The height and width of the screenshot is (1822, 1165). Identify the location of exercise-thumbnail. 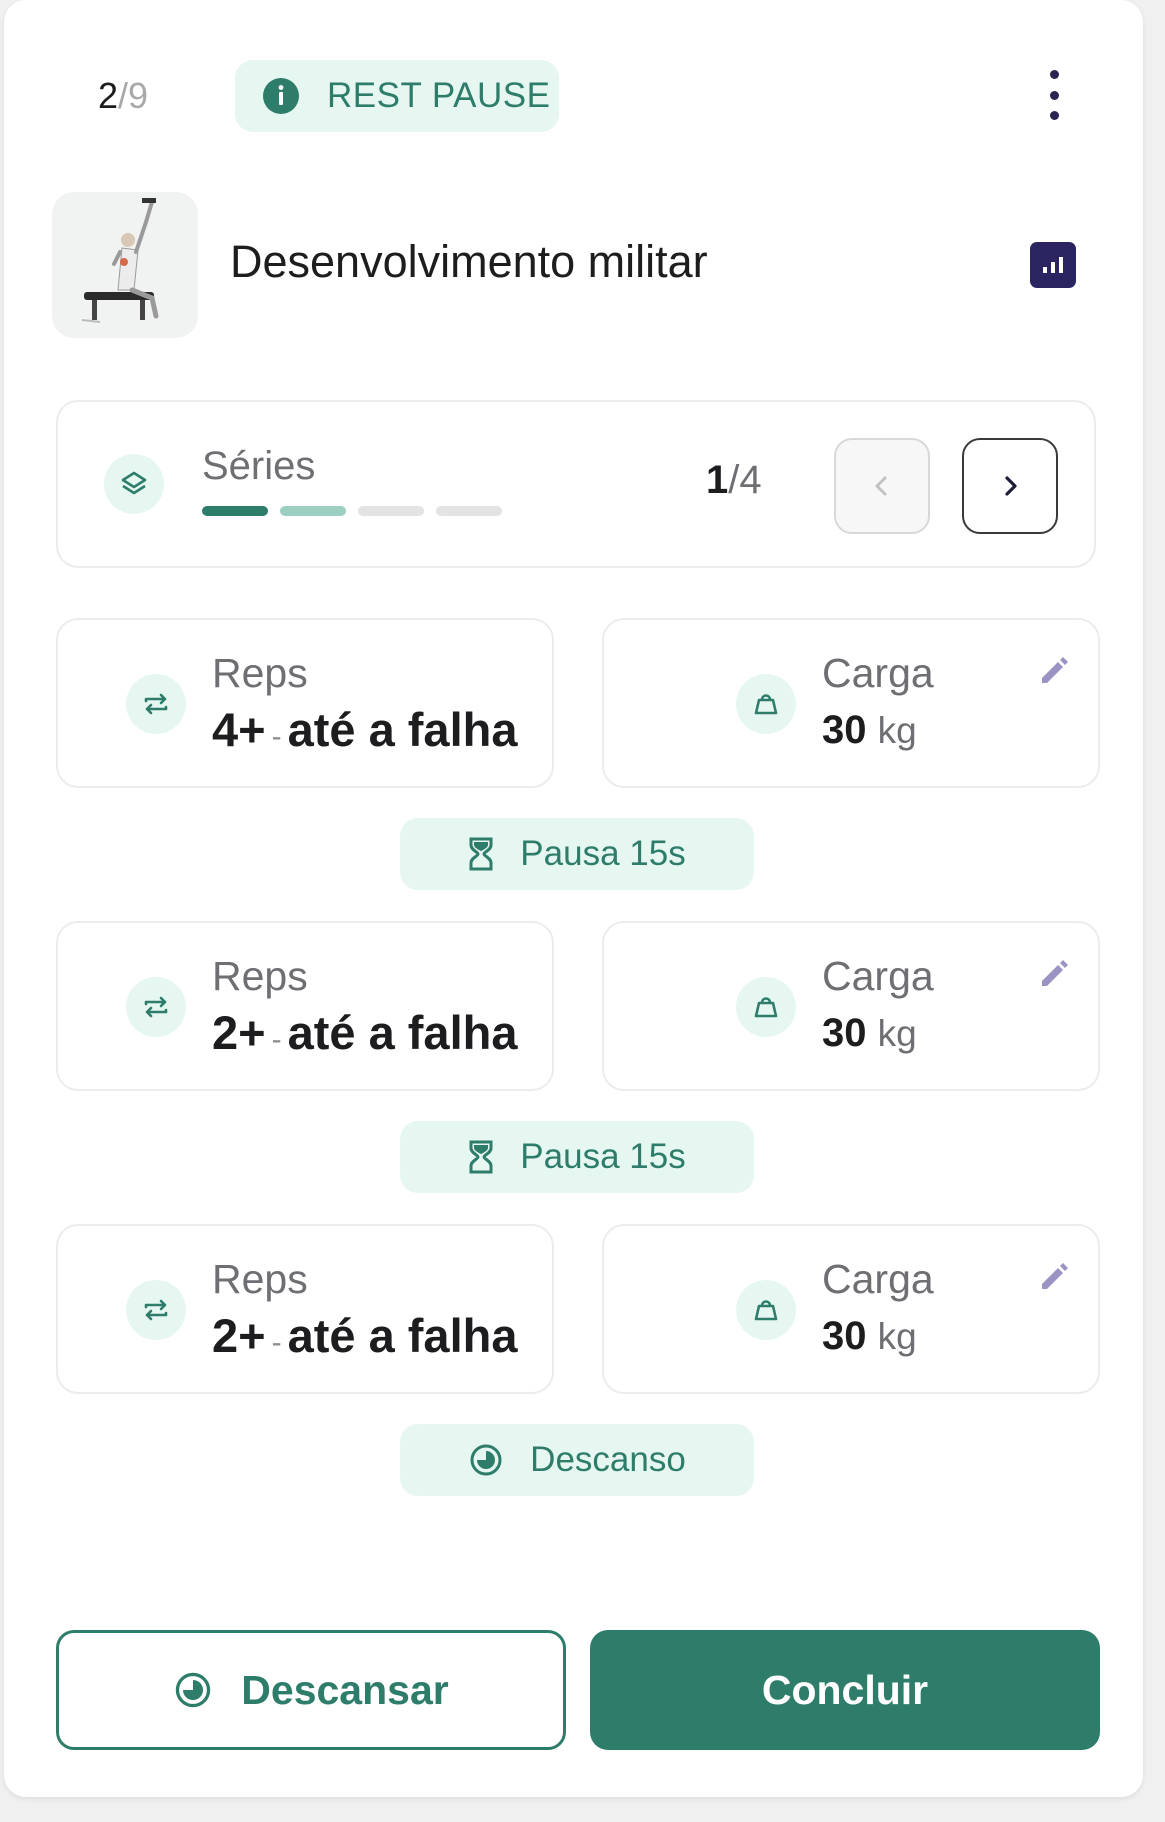
(125, 265).